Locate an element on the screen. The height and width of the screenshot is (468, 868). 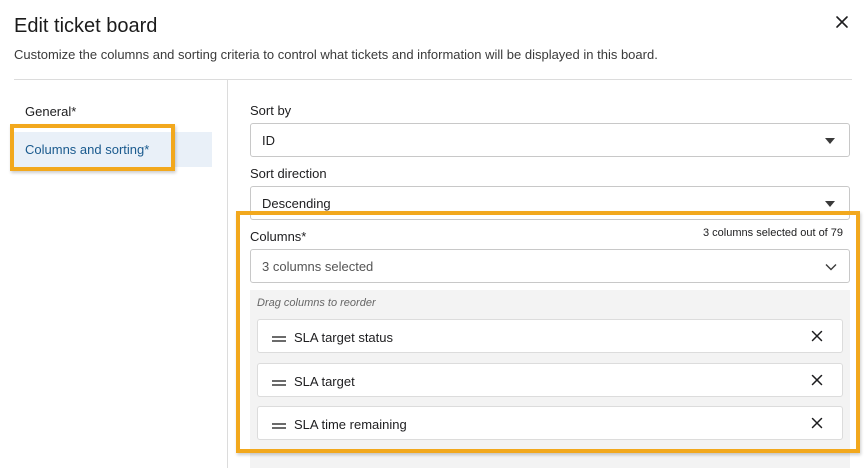
sort-by-value: ID is located at coordinates (268, 140).